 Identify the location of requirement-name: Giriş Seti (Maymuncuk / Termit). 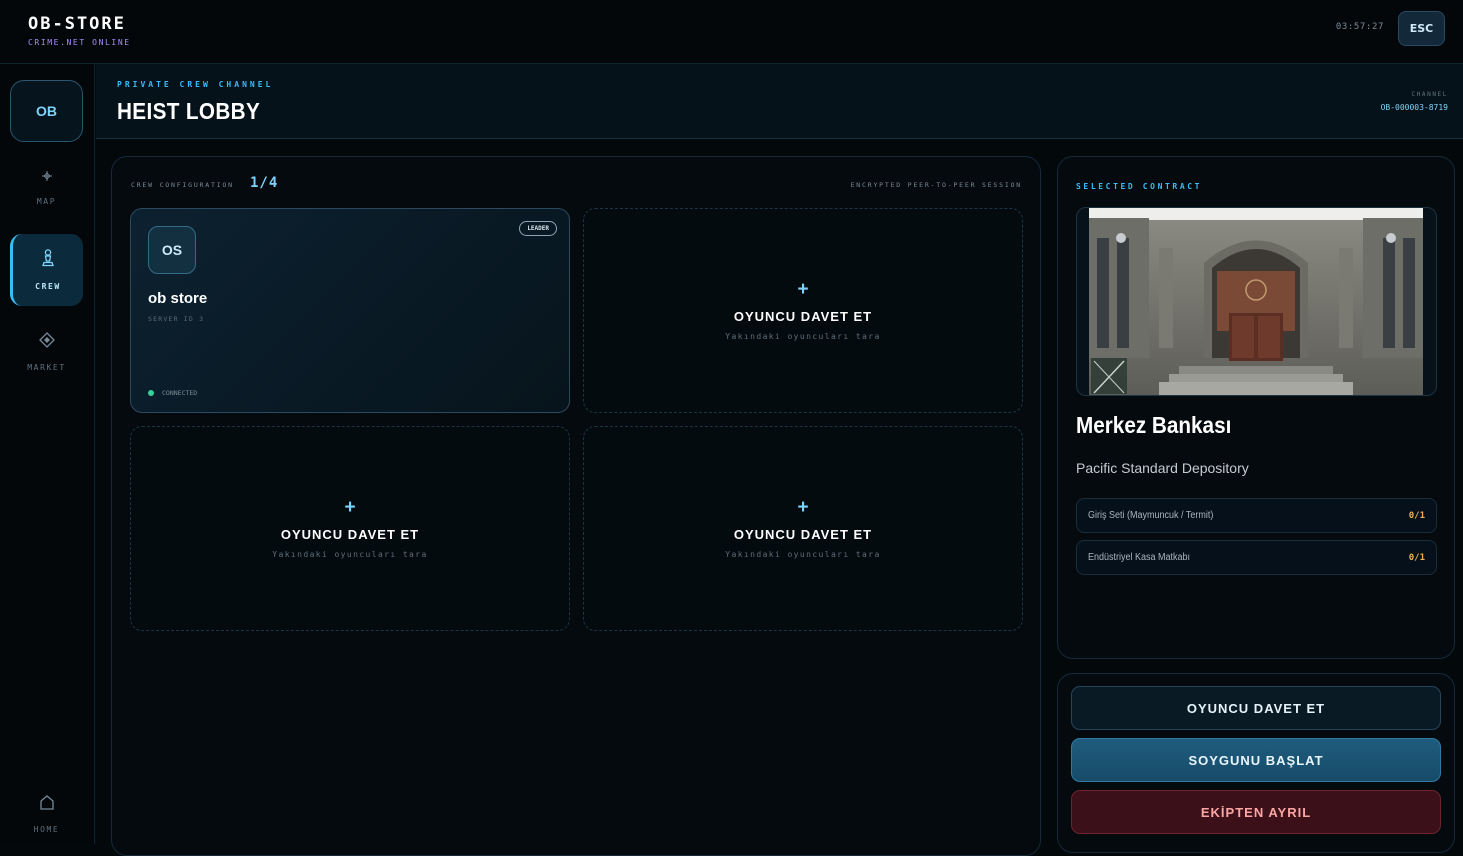
(1151, 515).